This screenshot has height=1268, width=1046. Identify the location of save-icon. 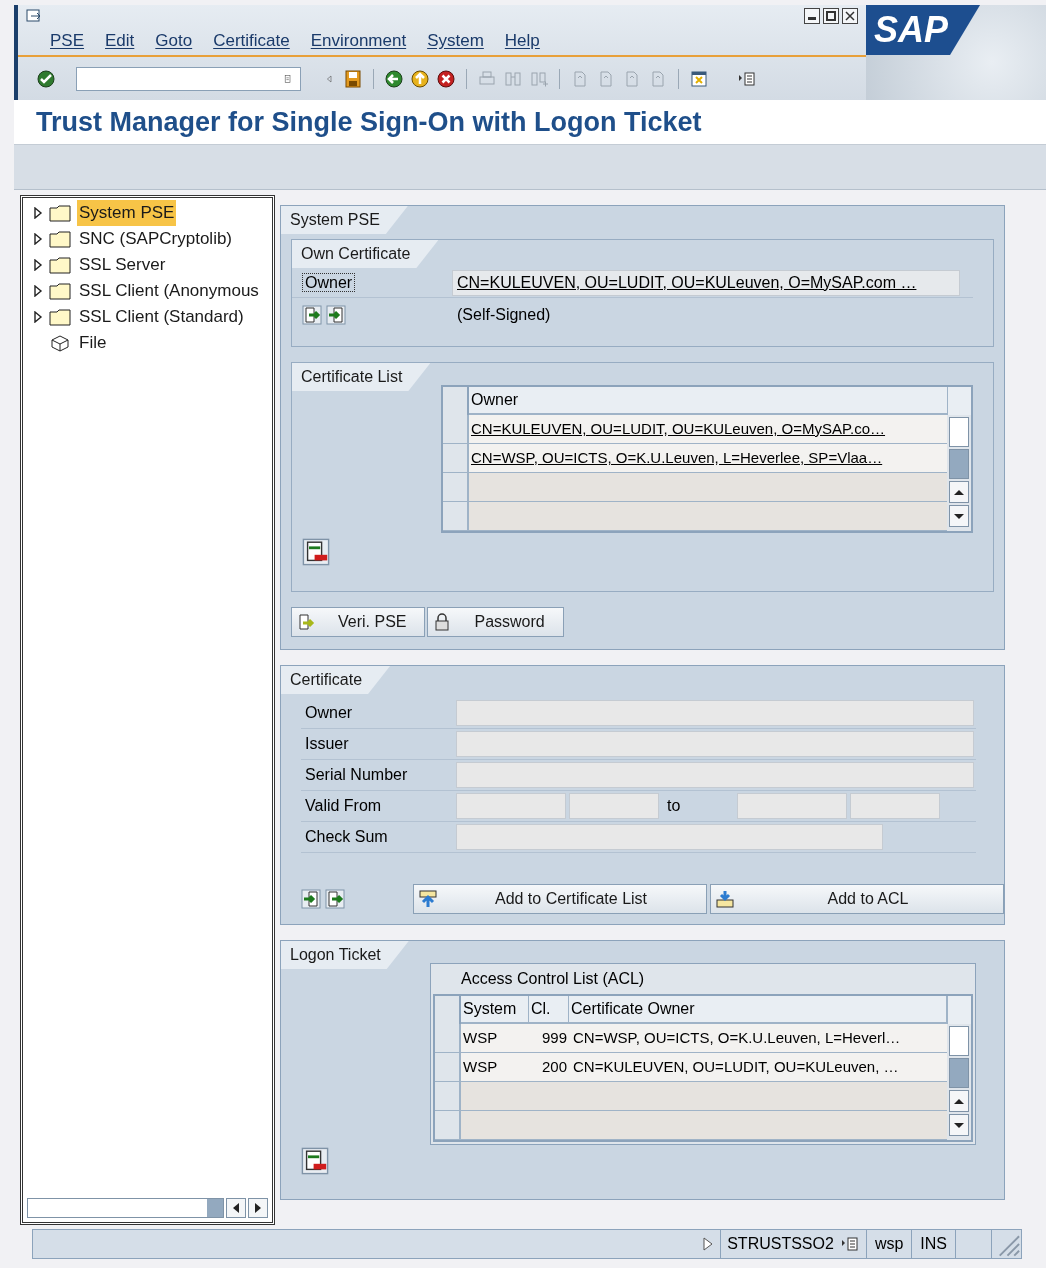
(353, 78).